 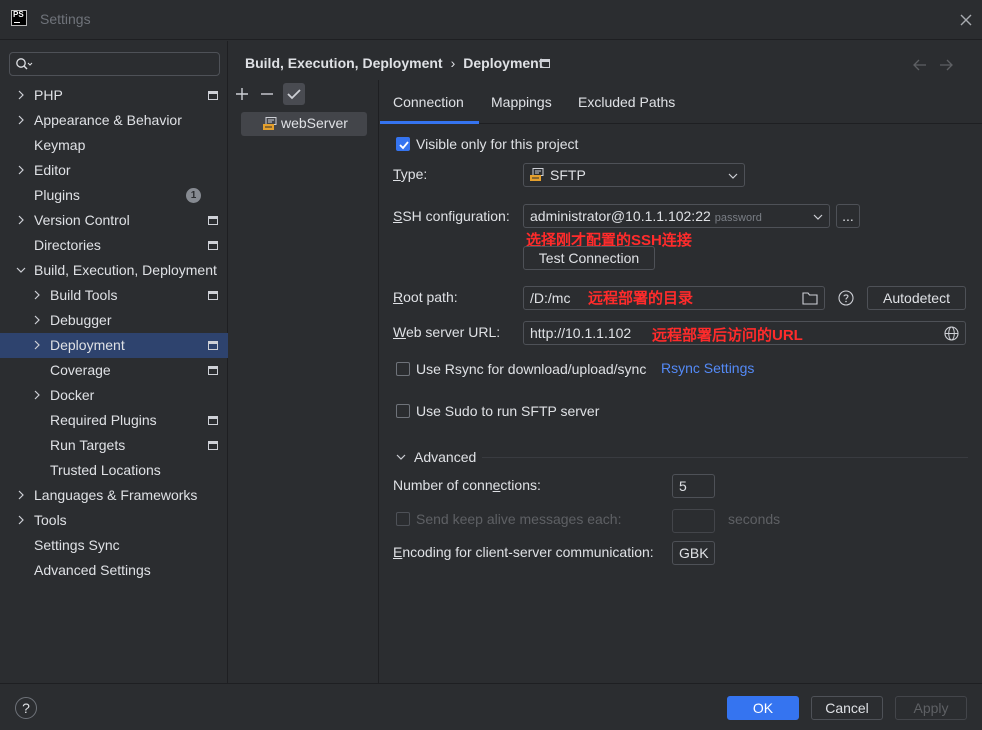 I want to click on tree-item-languages-frameworks: Languages & Frameworks, so click(x=114, y=495).